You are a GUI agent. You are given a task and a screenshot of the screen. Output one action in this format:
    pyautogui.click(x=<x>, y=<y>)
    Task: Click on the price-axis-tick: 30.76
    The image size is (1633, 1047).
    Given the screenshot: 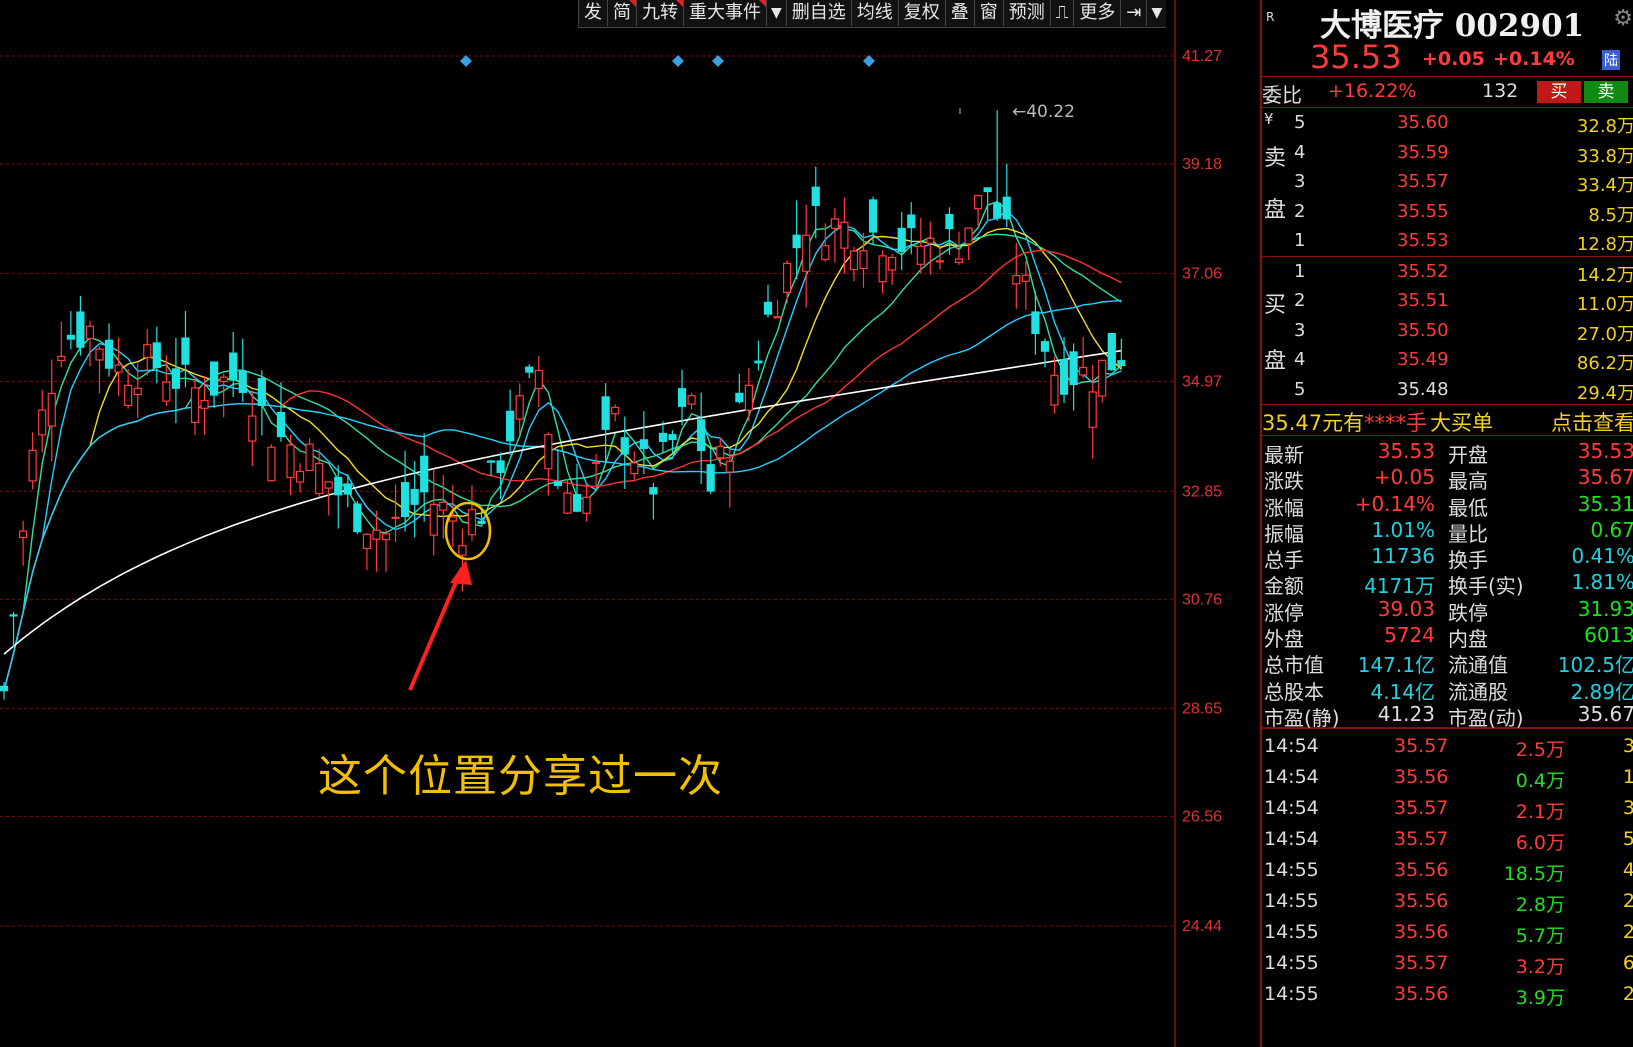 What is the action you would take?
    pyautogui.click(x=1202, y=599)
    